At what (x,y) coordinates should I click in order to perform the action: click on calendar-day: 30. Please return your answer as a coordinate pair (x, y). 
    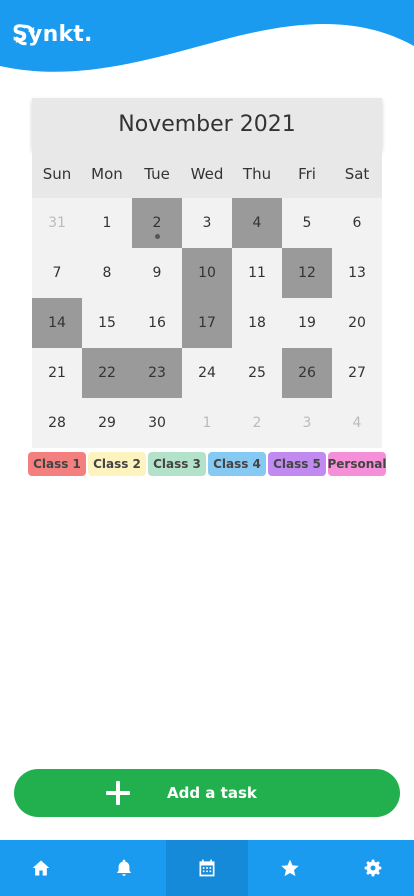
    Looking at the image, I should click on (157, 423).